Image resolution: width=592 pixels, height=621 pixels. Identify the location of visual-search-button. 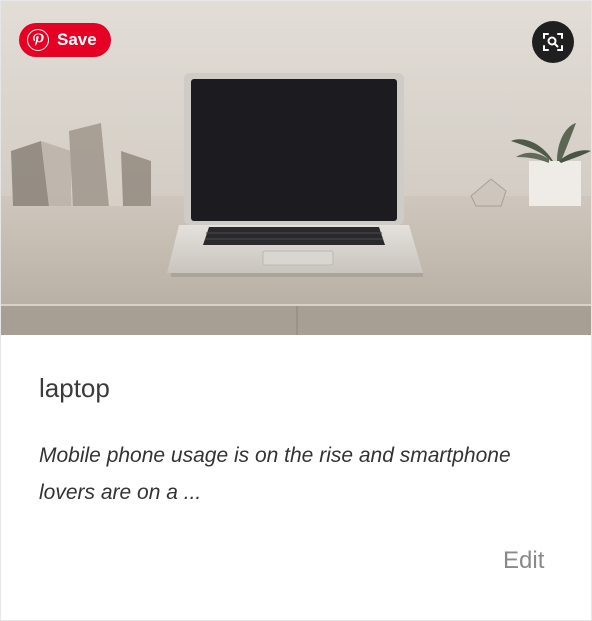
(553, 42).